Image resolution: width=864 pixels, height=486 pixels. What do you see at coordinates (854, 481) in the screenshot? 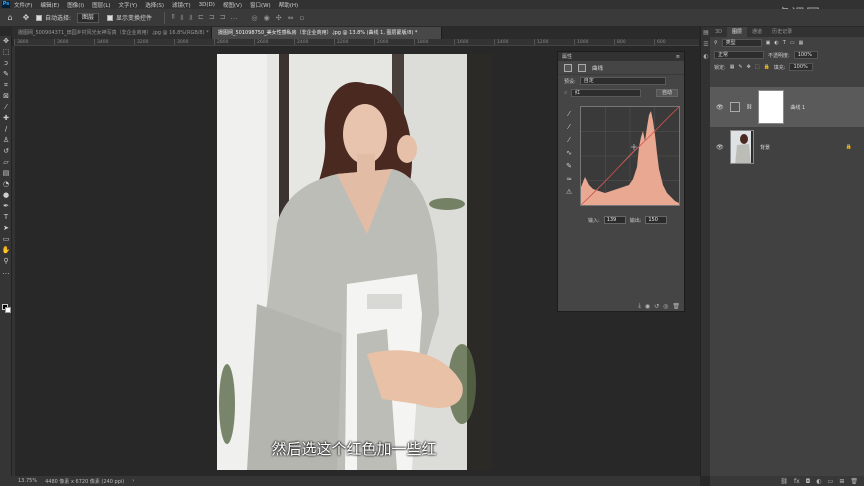
I see `delete-layer-icon: 🗑` at bounding box center [854, 481].